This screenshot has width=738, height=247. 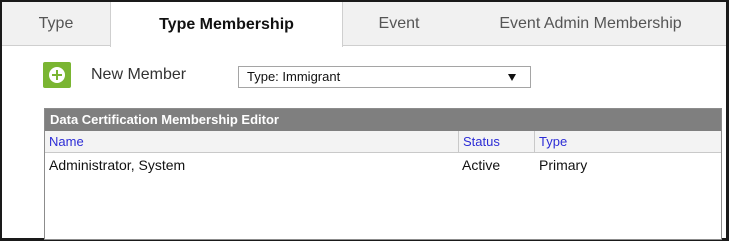 What do you see at coordinates (138, 75) in the screenshot?
I see `new-member-button: New Member` at bounding box center [138, 75].